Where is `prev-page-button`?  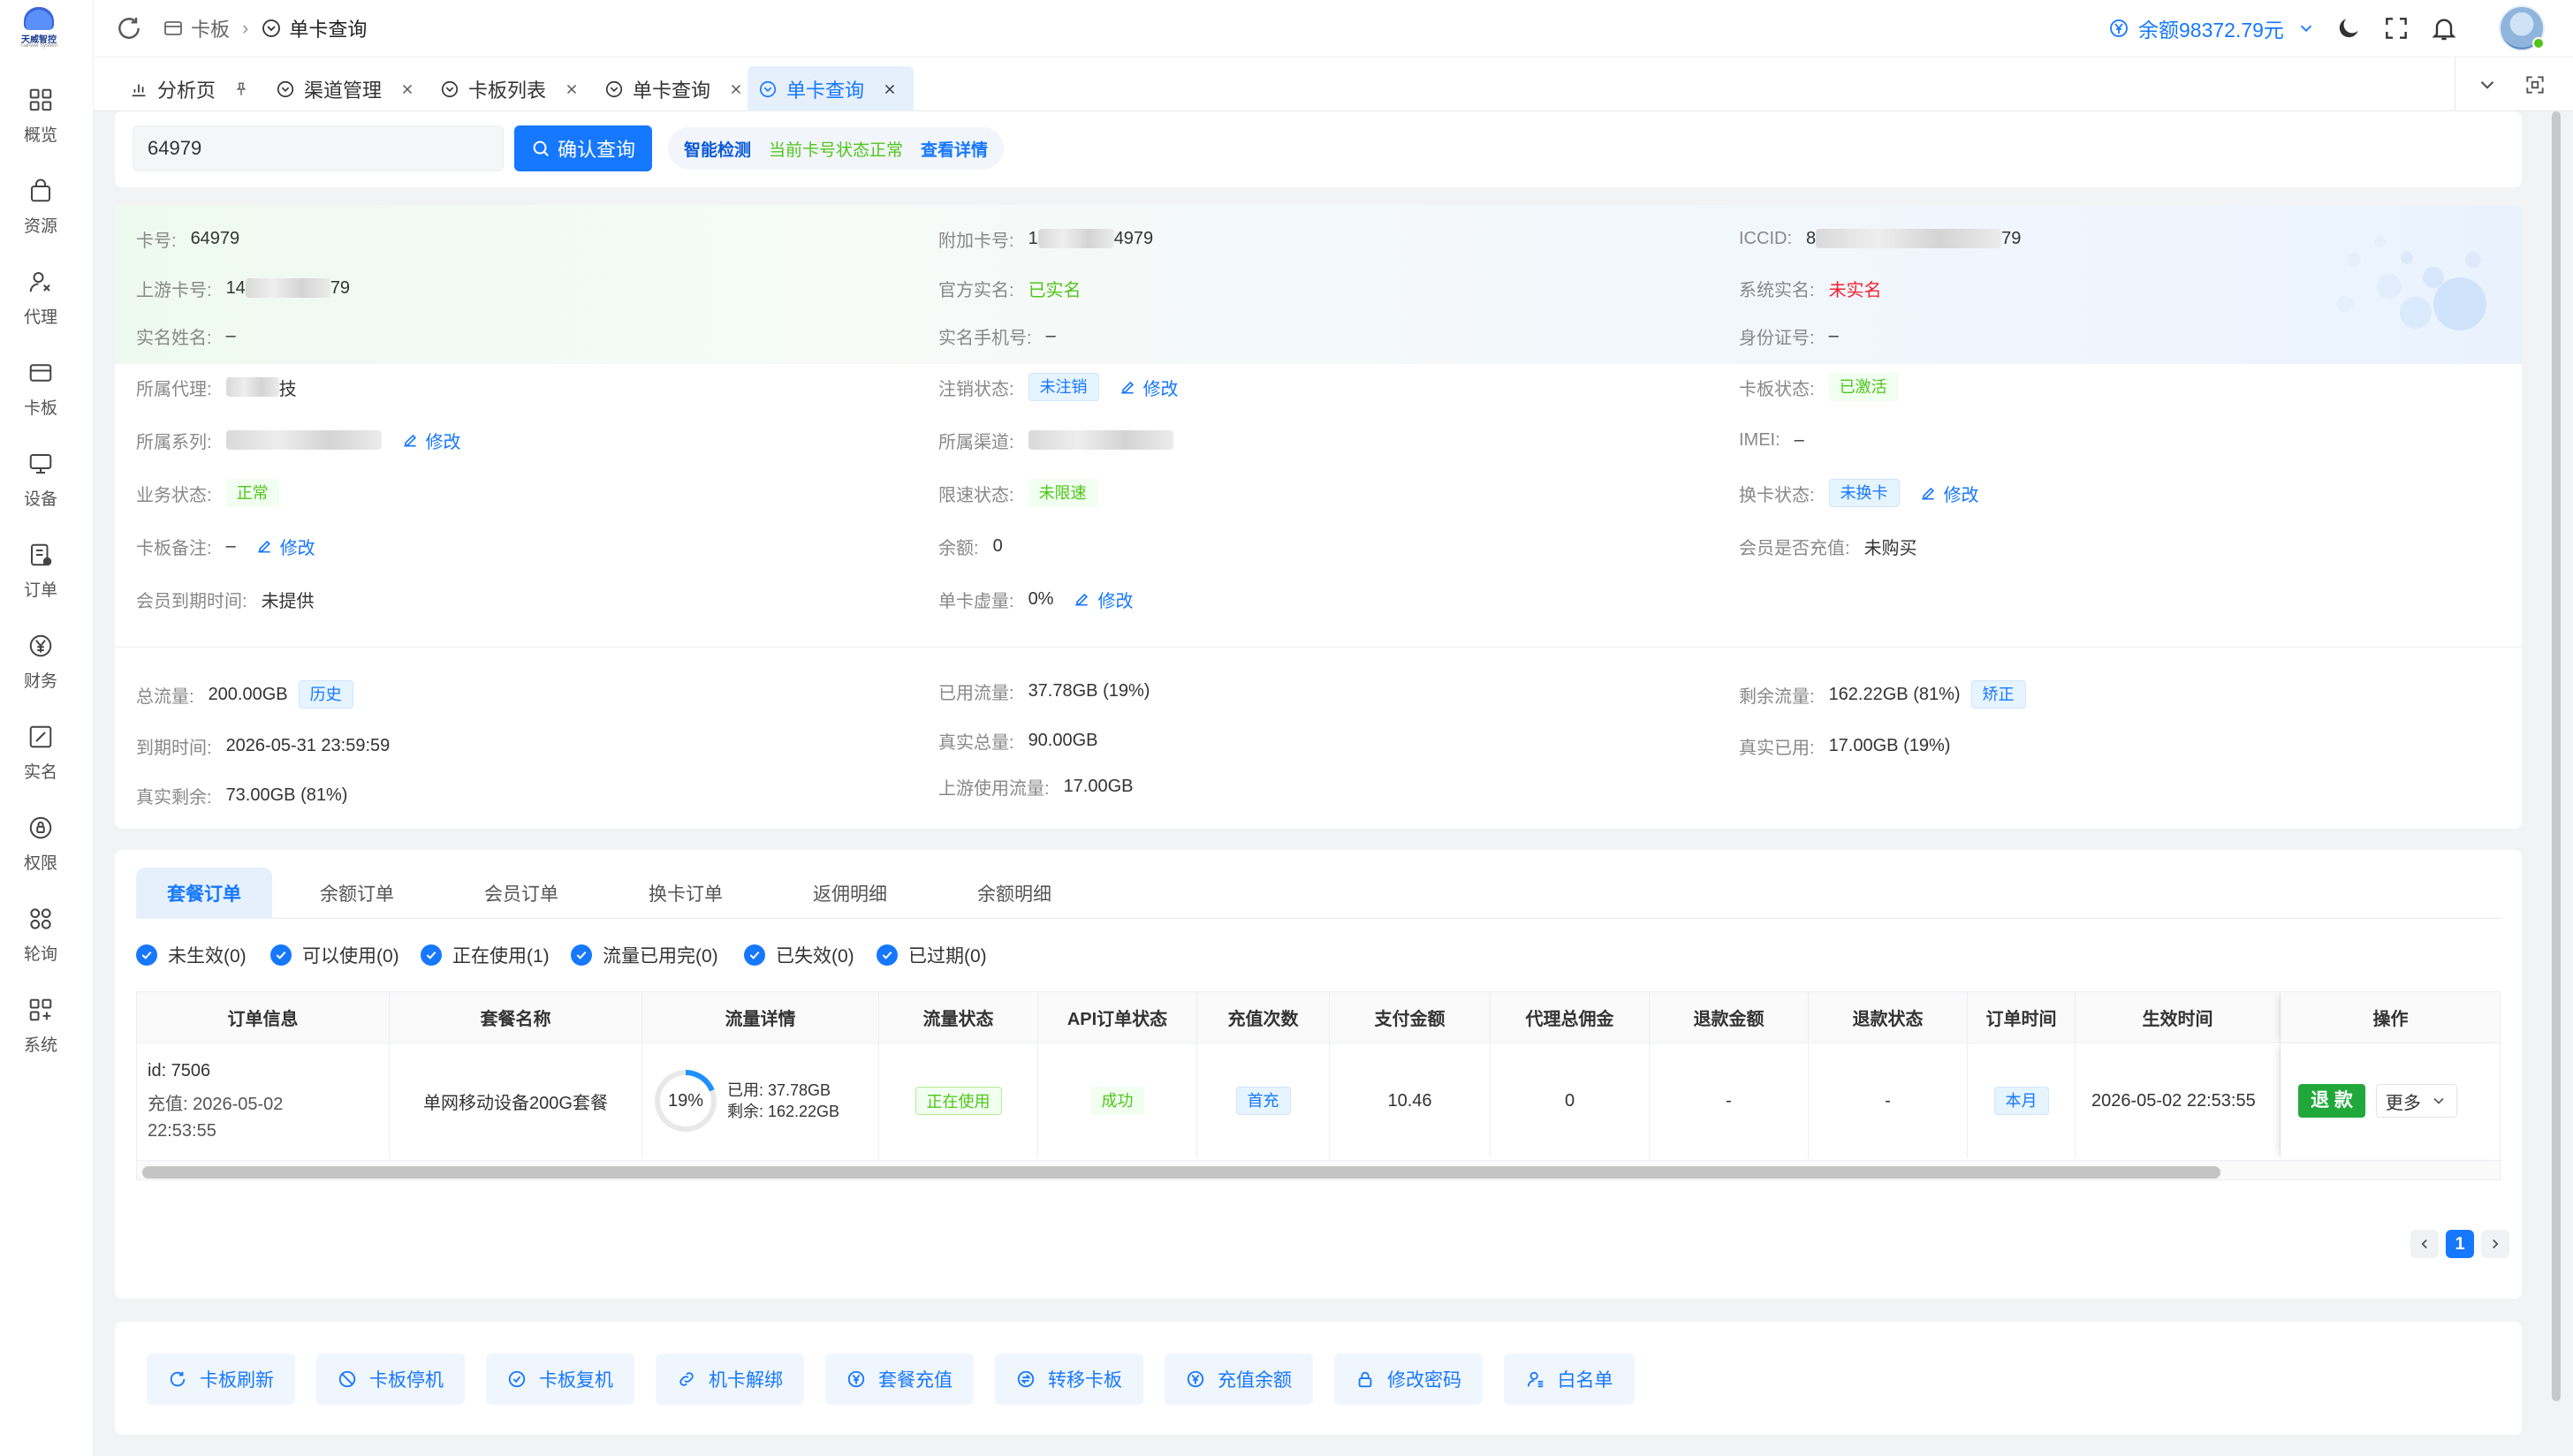 prev-page-button is located at coordinates (2424, 1244).